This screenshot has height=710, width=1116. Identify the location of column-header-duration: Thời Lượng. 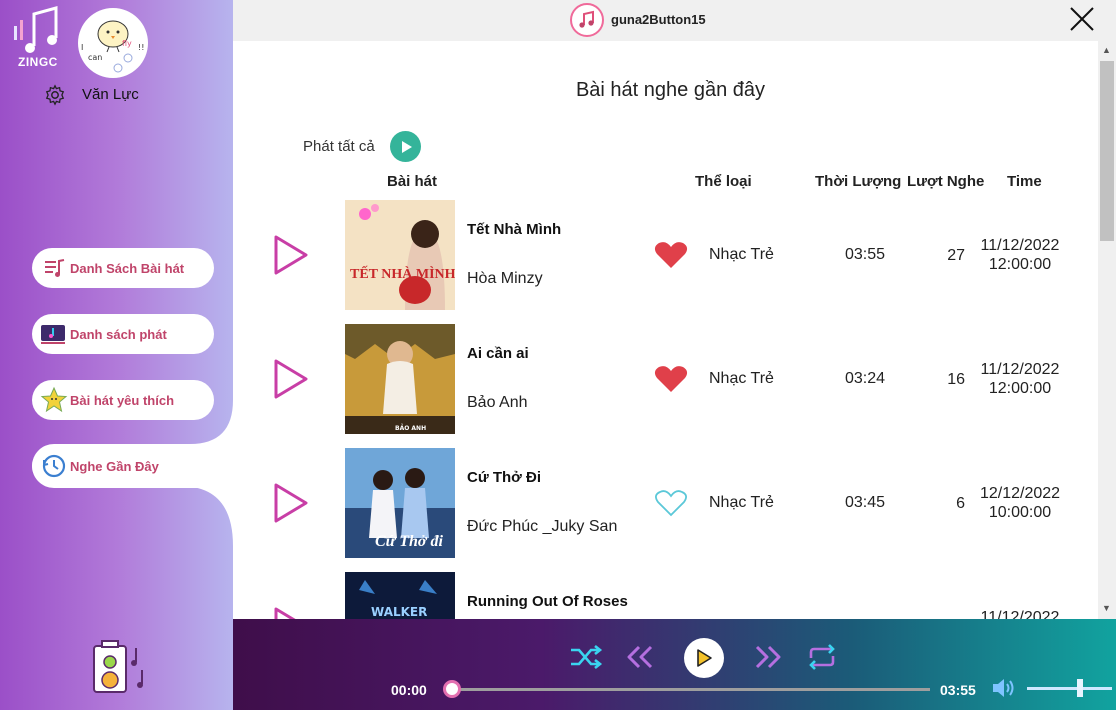
(858, 181).